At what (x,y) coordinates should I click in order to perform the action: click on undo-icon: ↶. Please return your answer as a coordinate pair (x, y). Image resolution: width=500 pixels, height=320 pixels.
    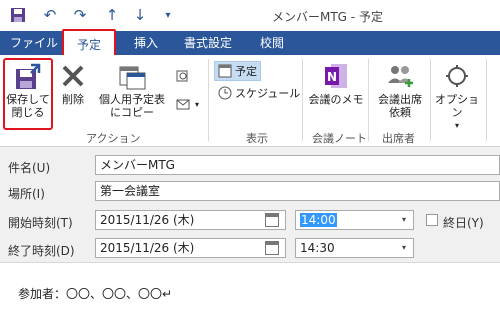
    Looking at the image, I should click on (50, 15).